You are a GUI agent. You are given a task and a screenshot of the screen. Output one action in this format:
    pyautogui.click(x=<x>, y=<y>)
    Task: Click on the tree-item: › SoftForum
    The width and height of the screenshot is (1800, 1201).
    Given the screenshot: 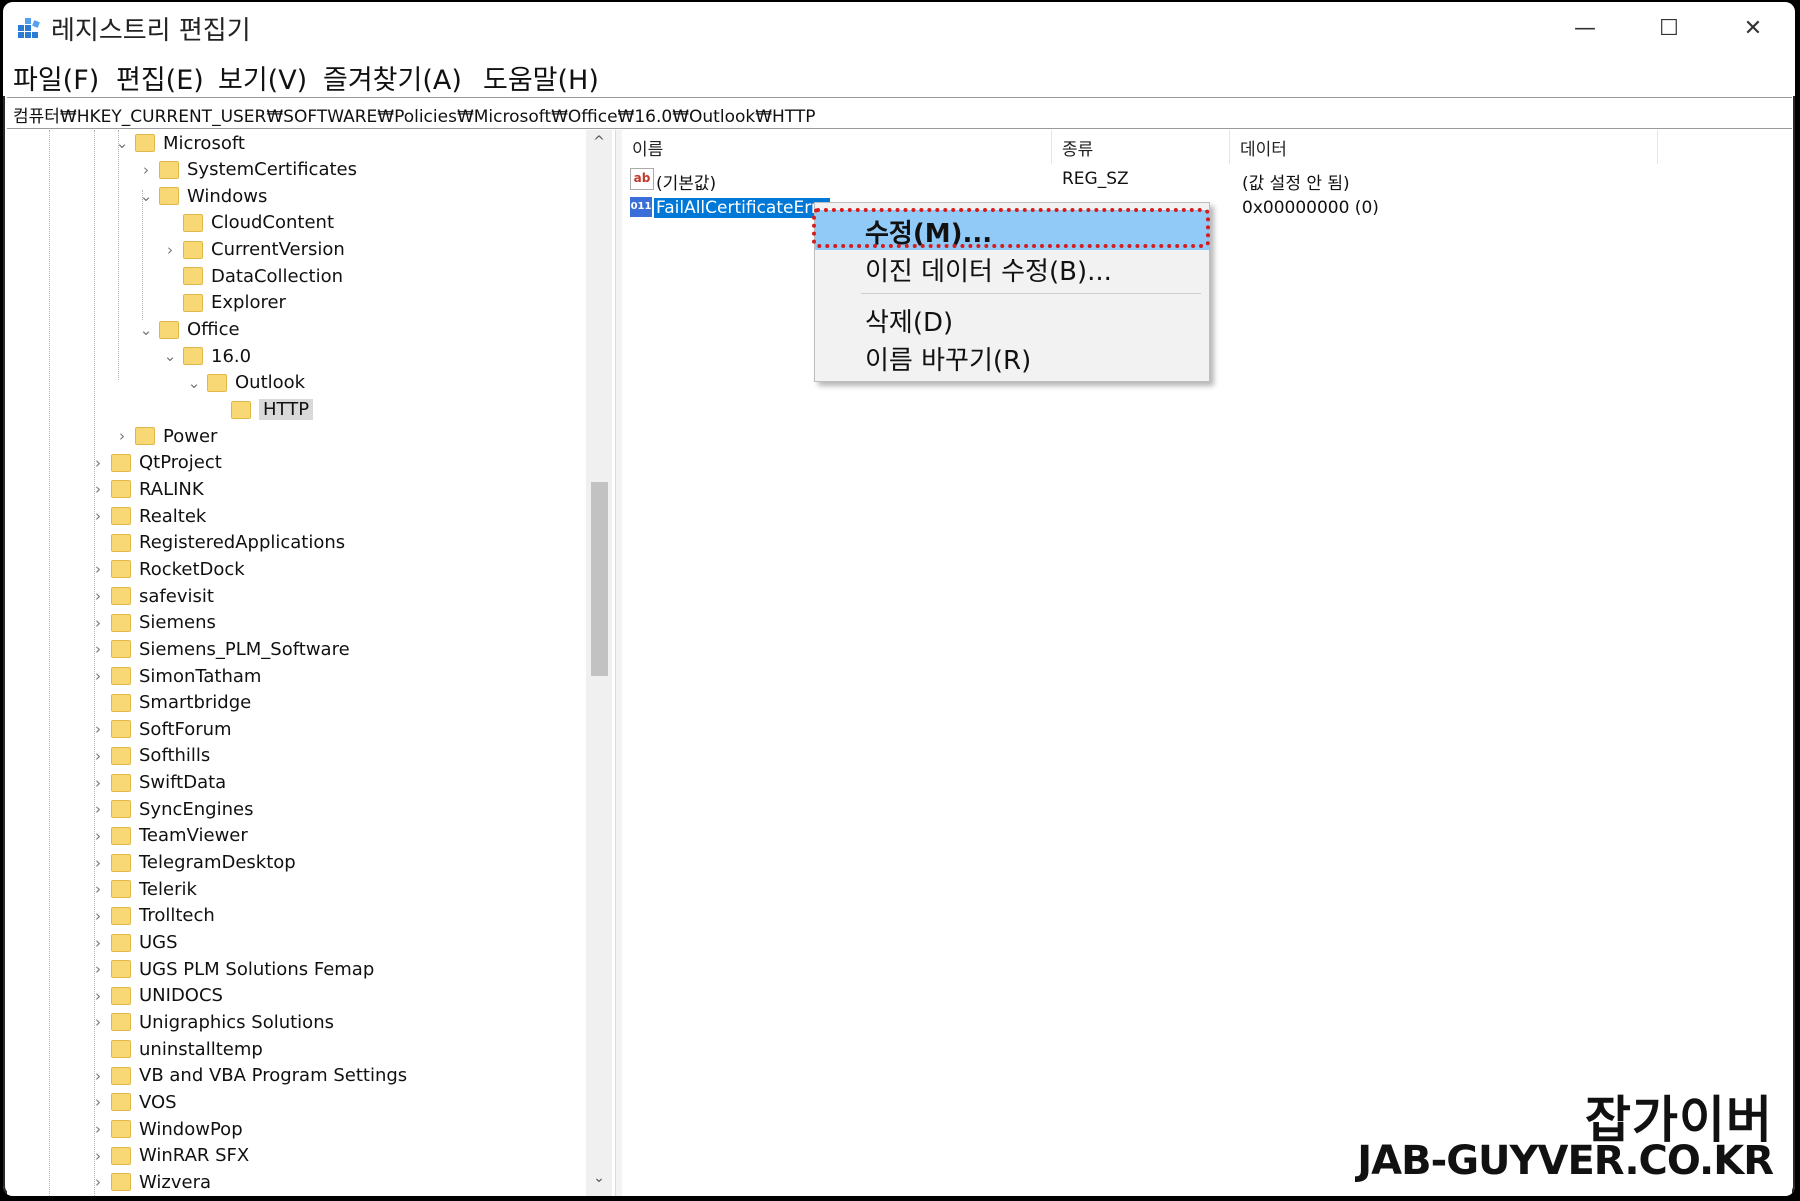 What is the action you would take?
    pyautogui.click(x=160, y=729)
    